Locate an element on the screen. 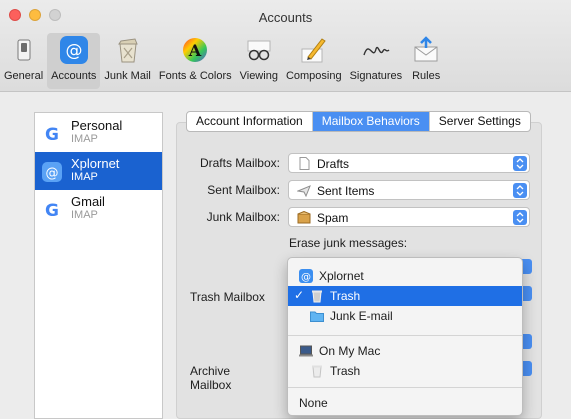  fonts-colors-icon: A is located at coordinates (195, 50).